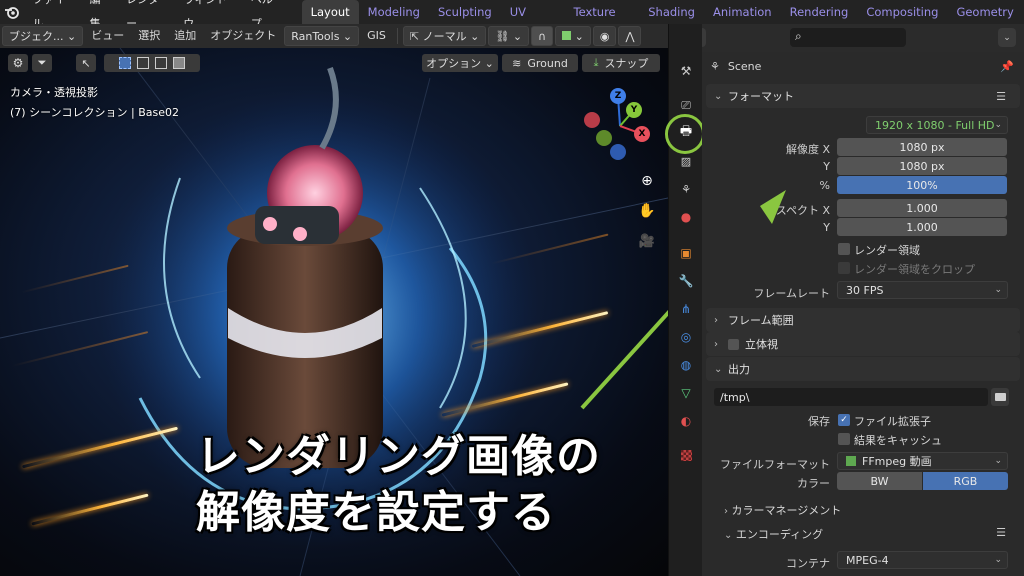 The height and width of the screenshot is (576, 1024). Describe the element at coordinates (686, 393) in the screenshot. I see `tab-data: ▽` at that location.